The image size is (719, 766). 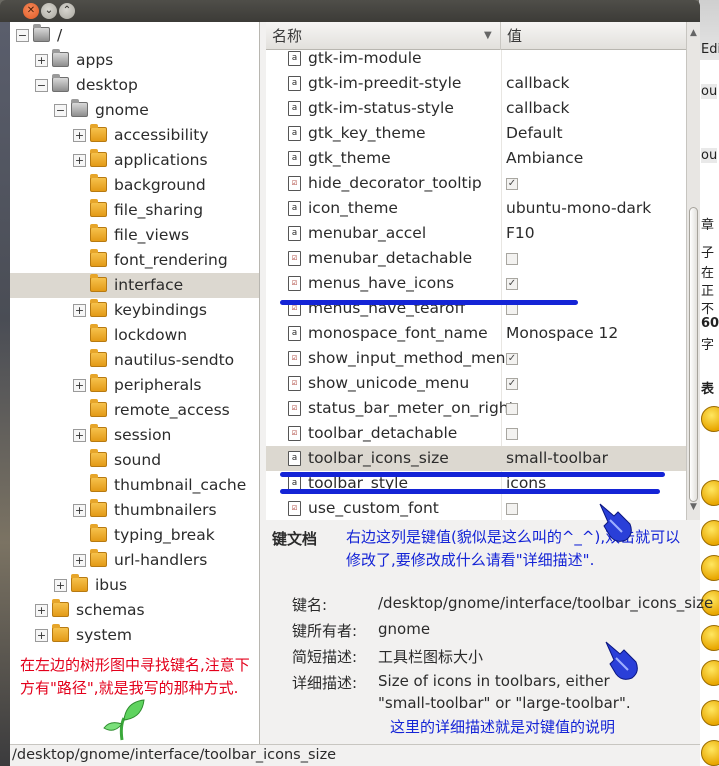 I want to click on key-row: a monospace_font_name Monospace 12, so click(x=476, y=333).